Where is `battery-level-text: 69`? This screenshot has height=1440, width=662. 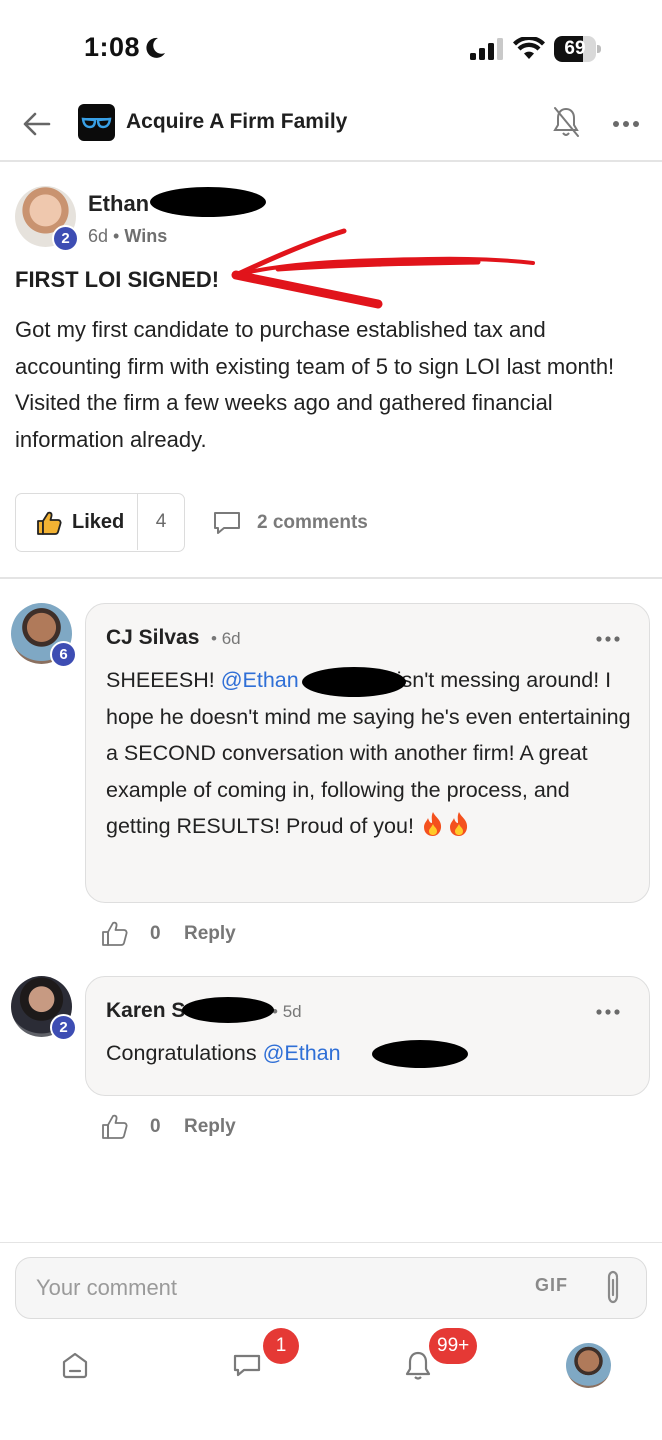
battery-level-text: 69 is located at coordinates (575, 48).